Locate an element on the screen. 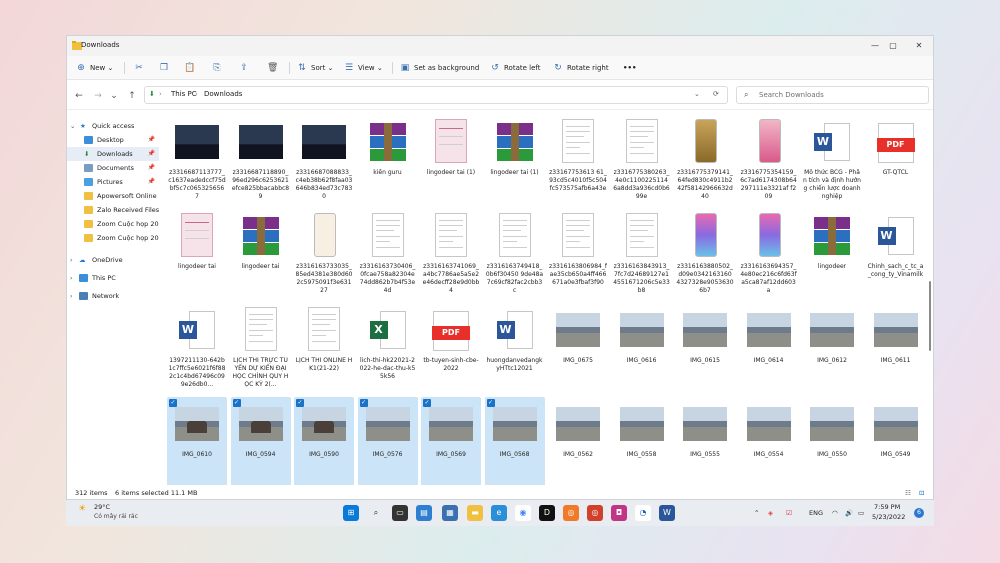  sidebar-item-documents: Documents 📌 is located at coordinates (113, 168).